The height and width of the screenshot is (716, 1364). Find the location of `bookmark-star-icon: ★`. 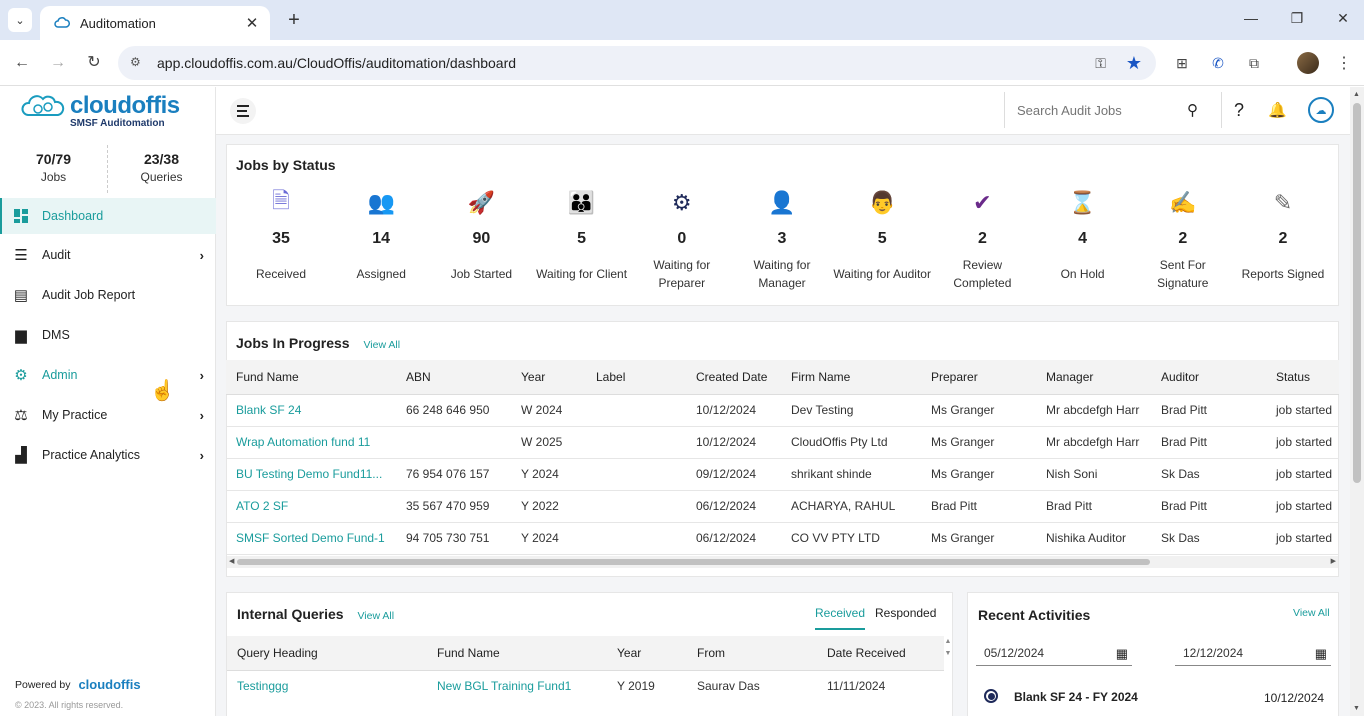

bookmark-star-icon: ★ is located at coordinates (1134, 63).